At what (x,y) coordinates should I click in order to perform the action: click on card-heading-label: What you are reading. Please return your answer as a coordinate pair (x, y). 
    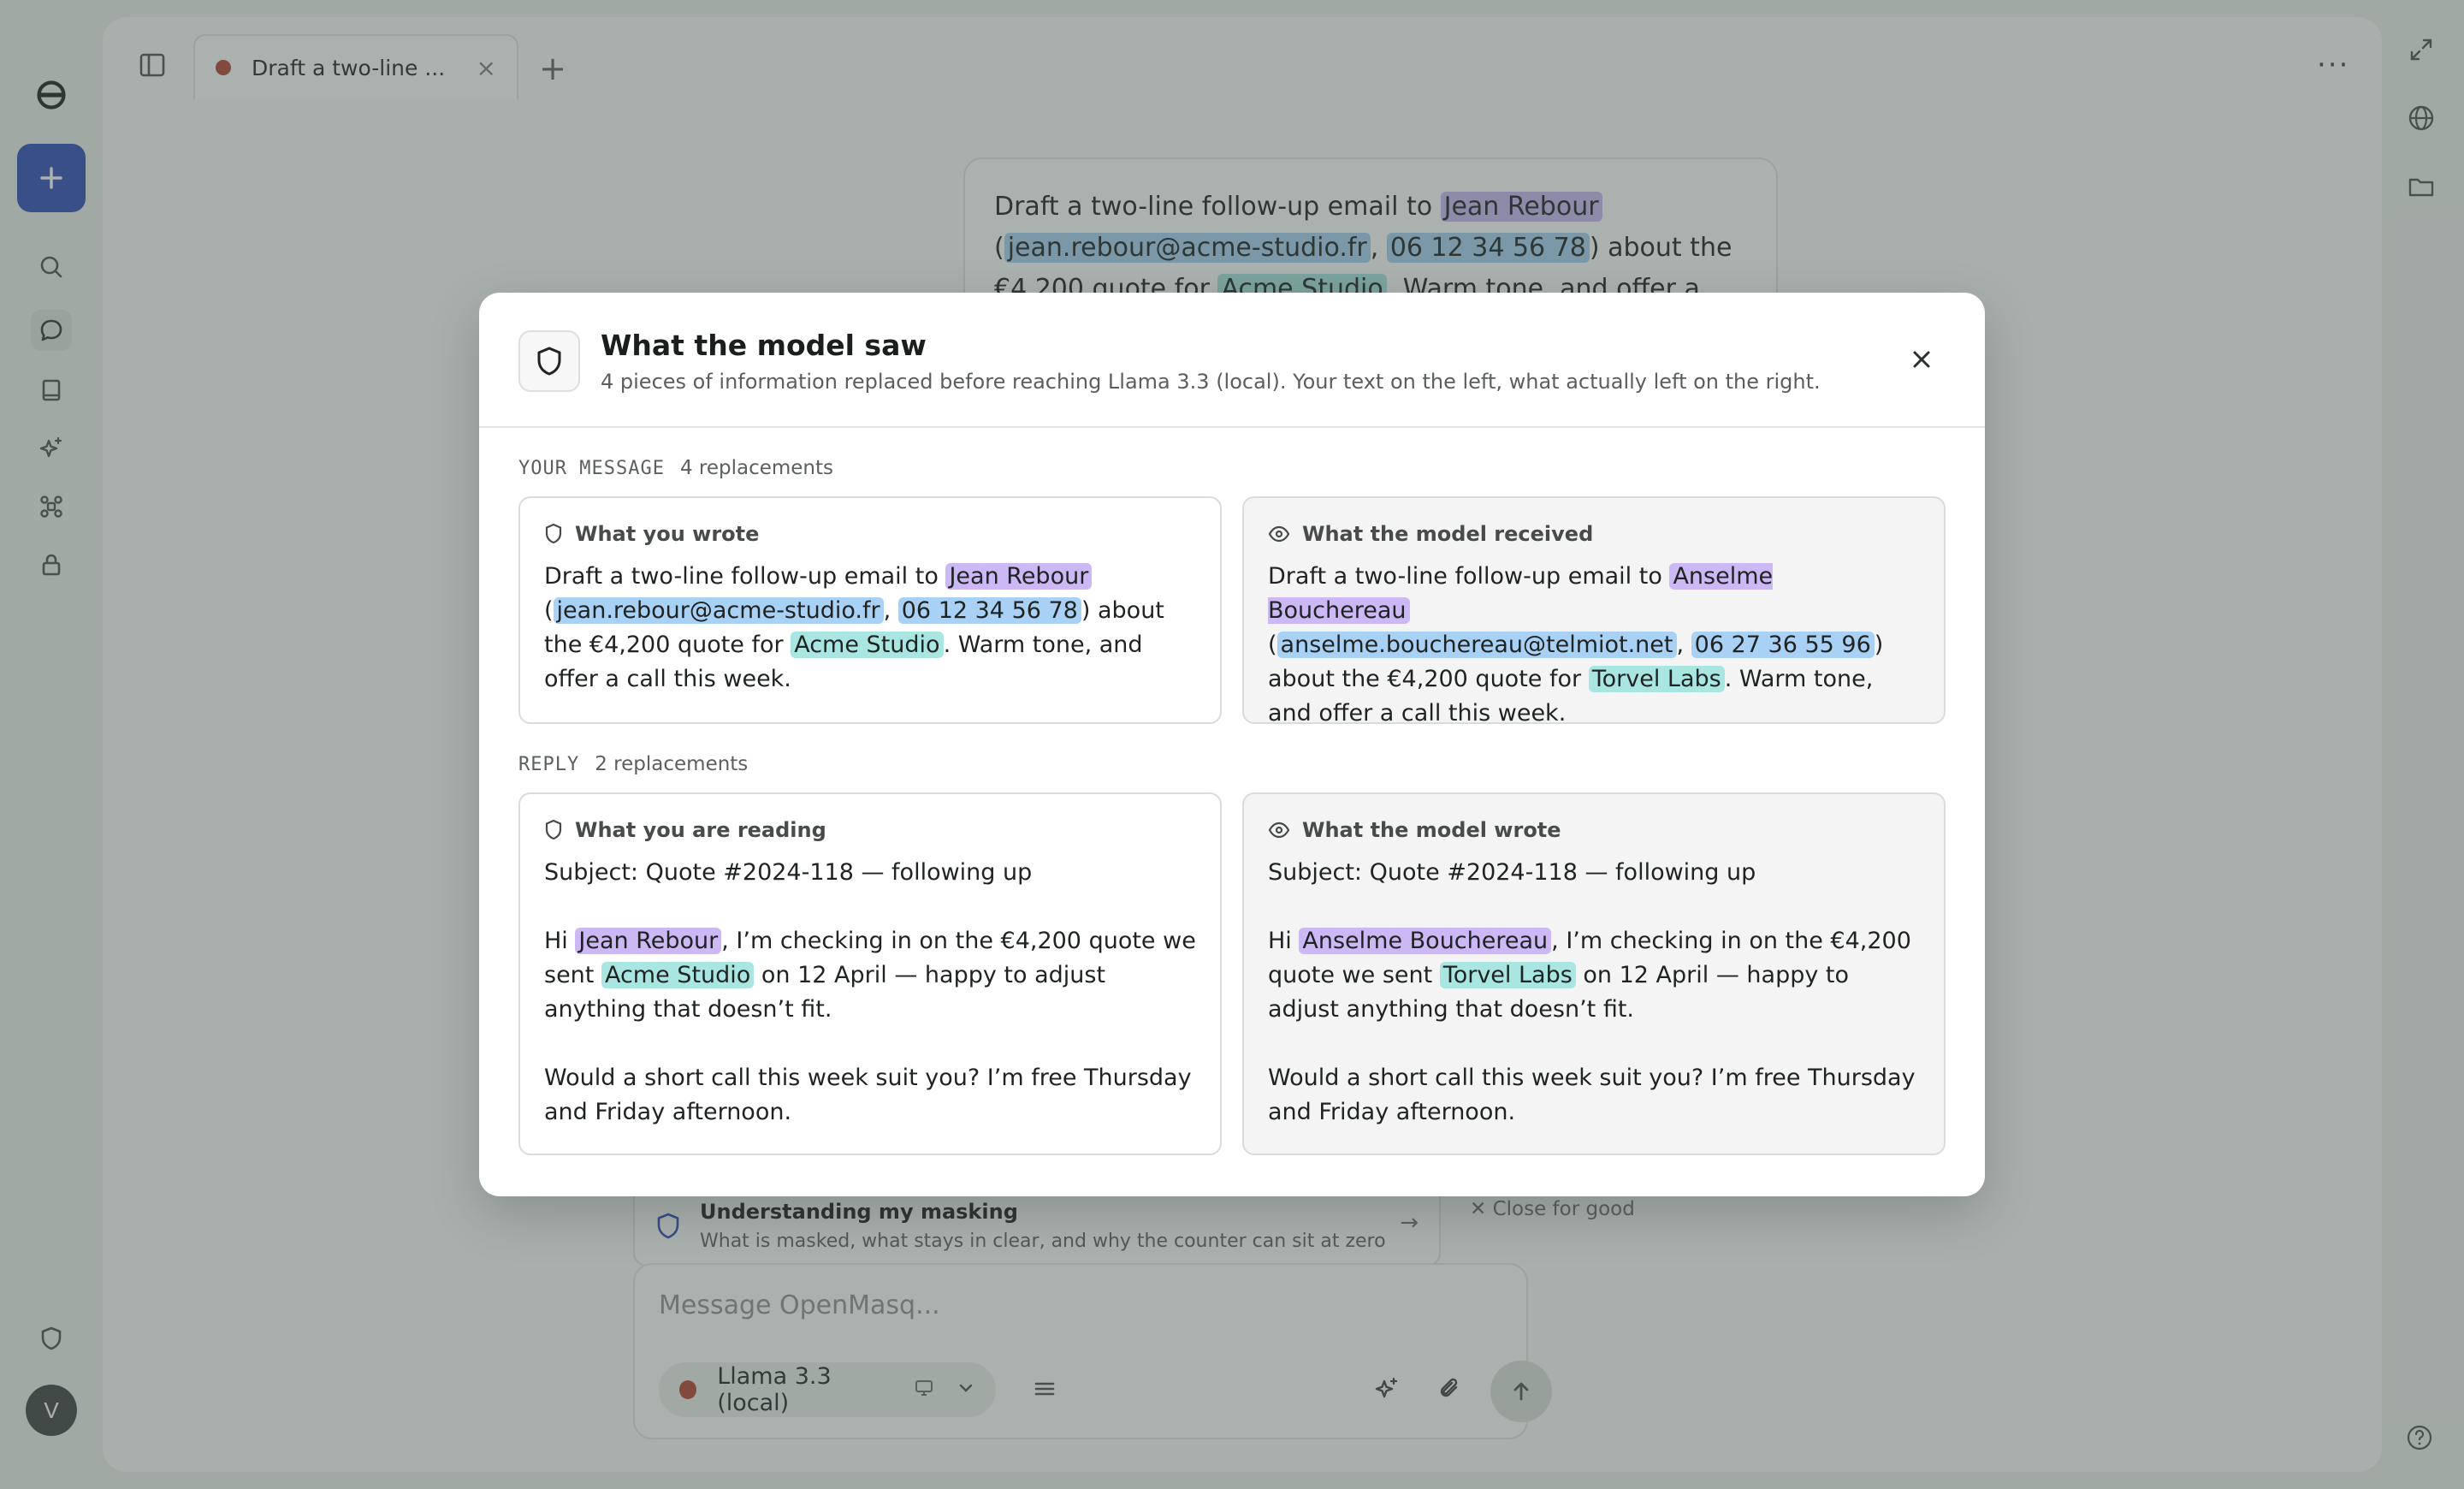
    Looking at the image, I should click on (700, 830).